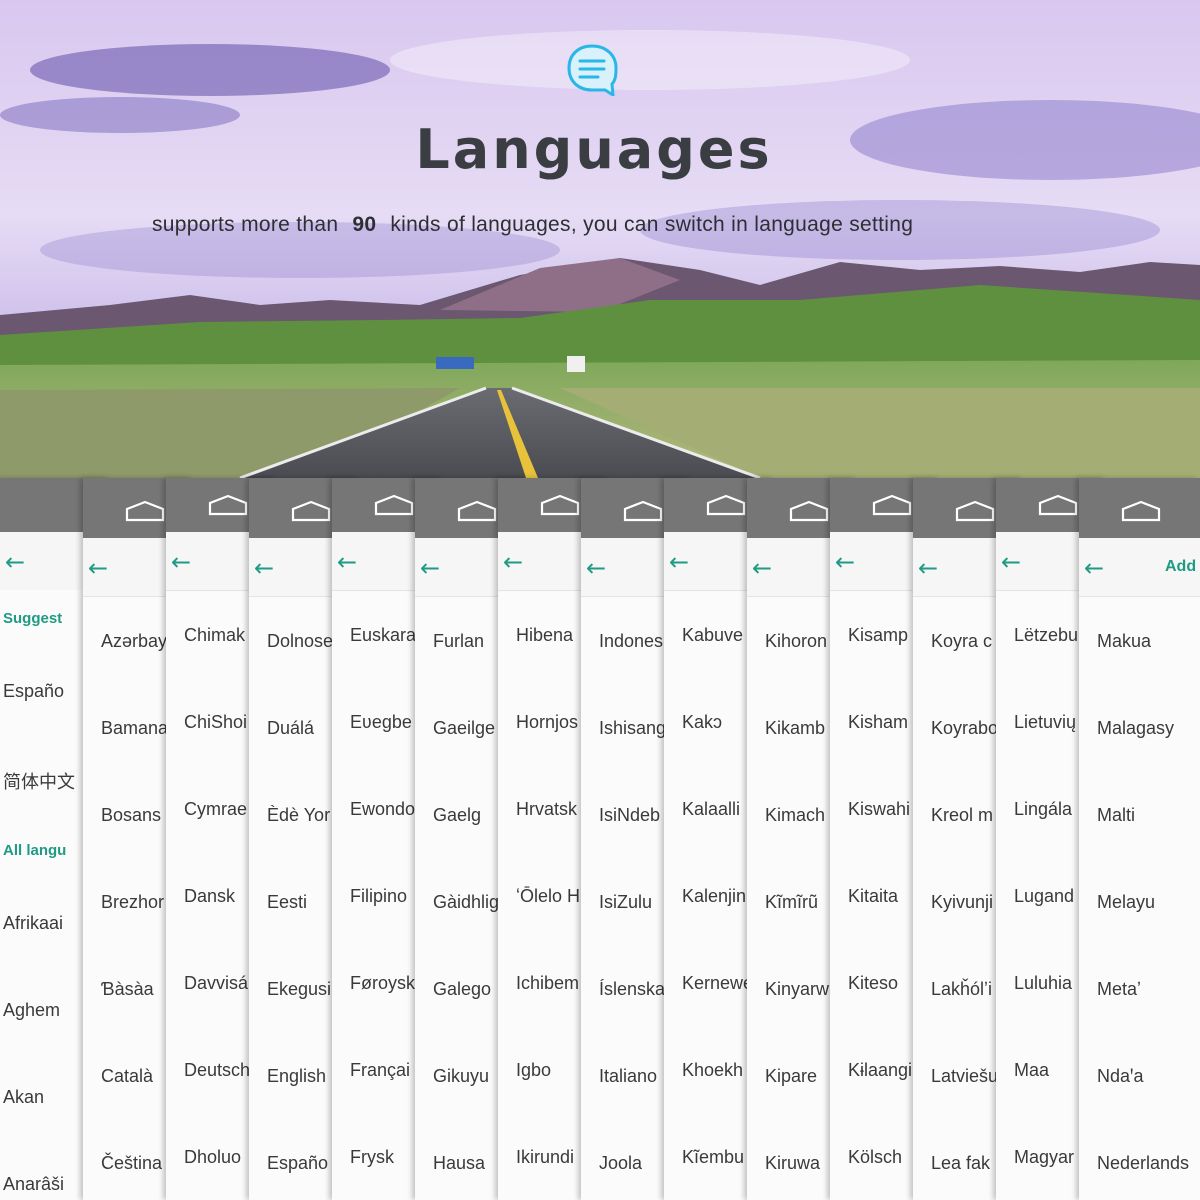 This screenshot has height=1200, width=1200. What do you see at coordinates (962, 902) in the screenshot?
I see `language-label: Kyivunji` at bounding box center [962, 902].